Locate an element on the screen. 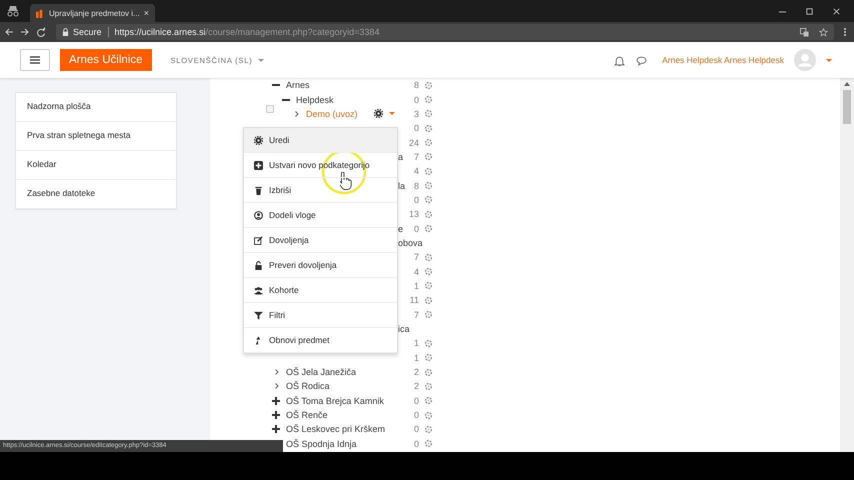 This screenshot has width=854, height=480. category-name: Helpdesk is located at coordinates (315, 99).